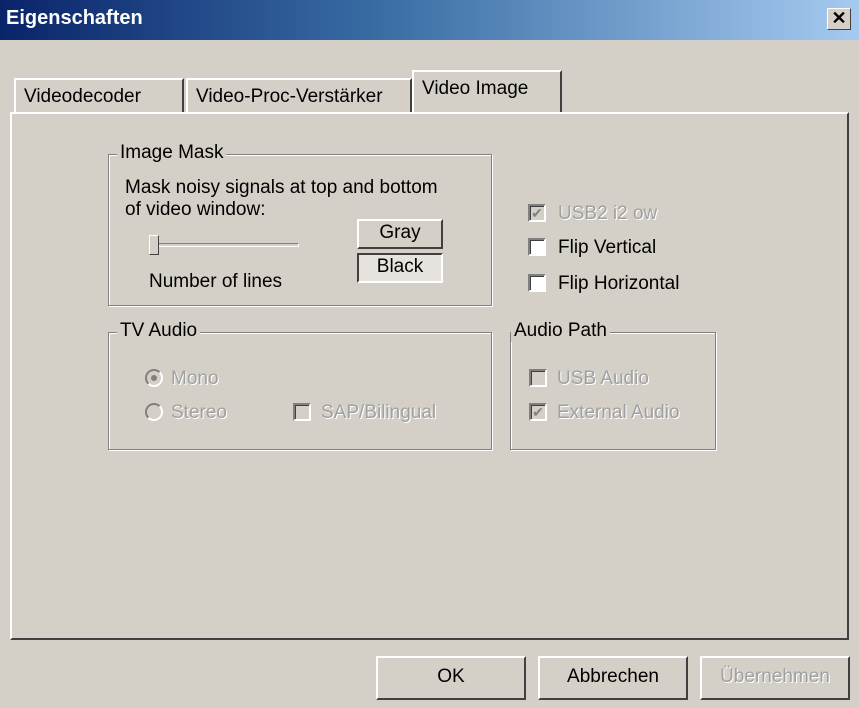 The height and width of the screenshot is (708, 859). I want to click on ok-button-label: OK, so click(451, 676).